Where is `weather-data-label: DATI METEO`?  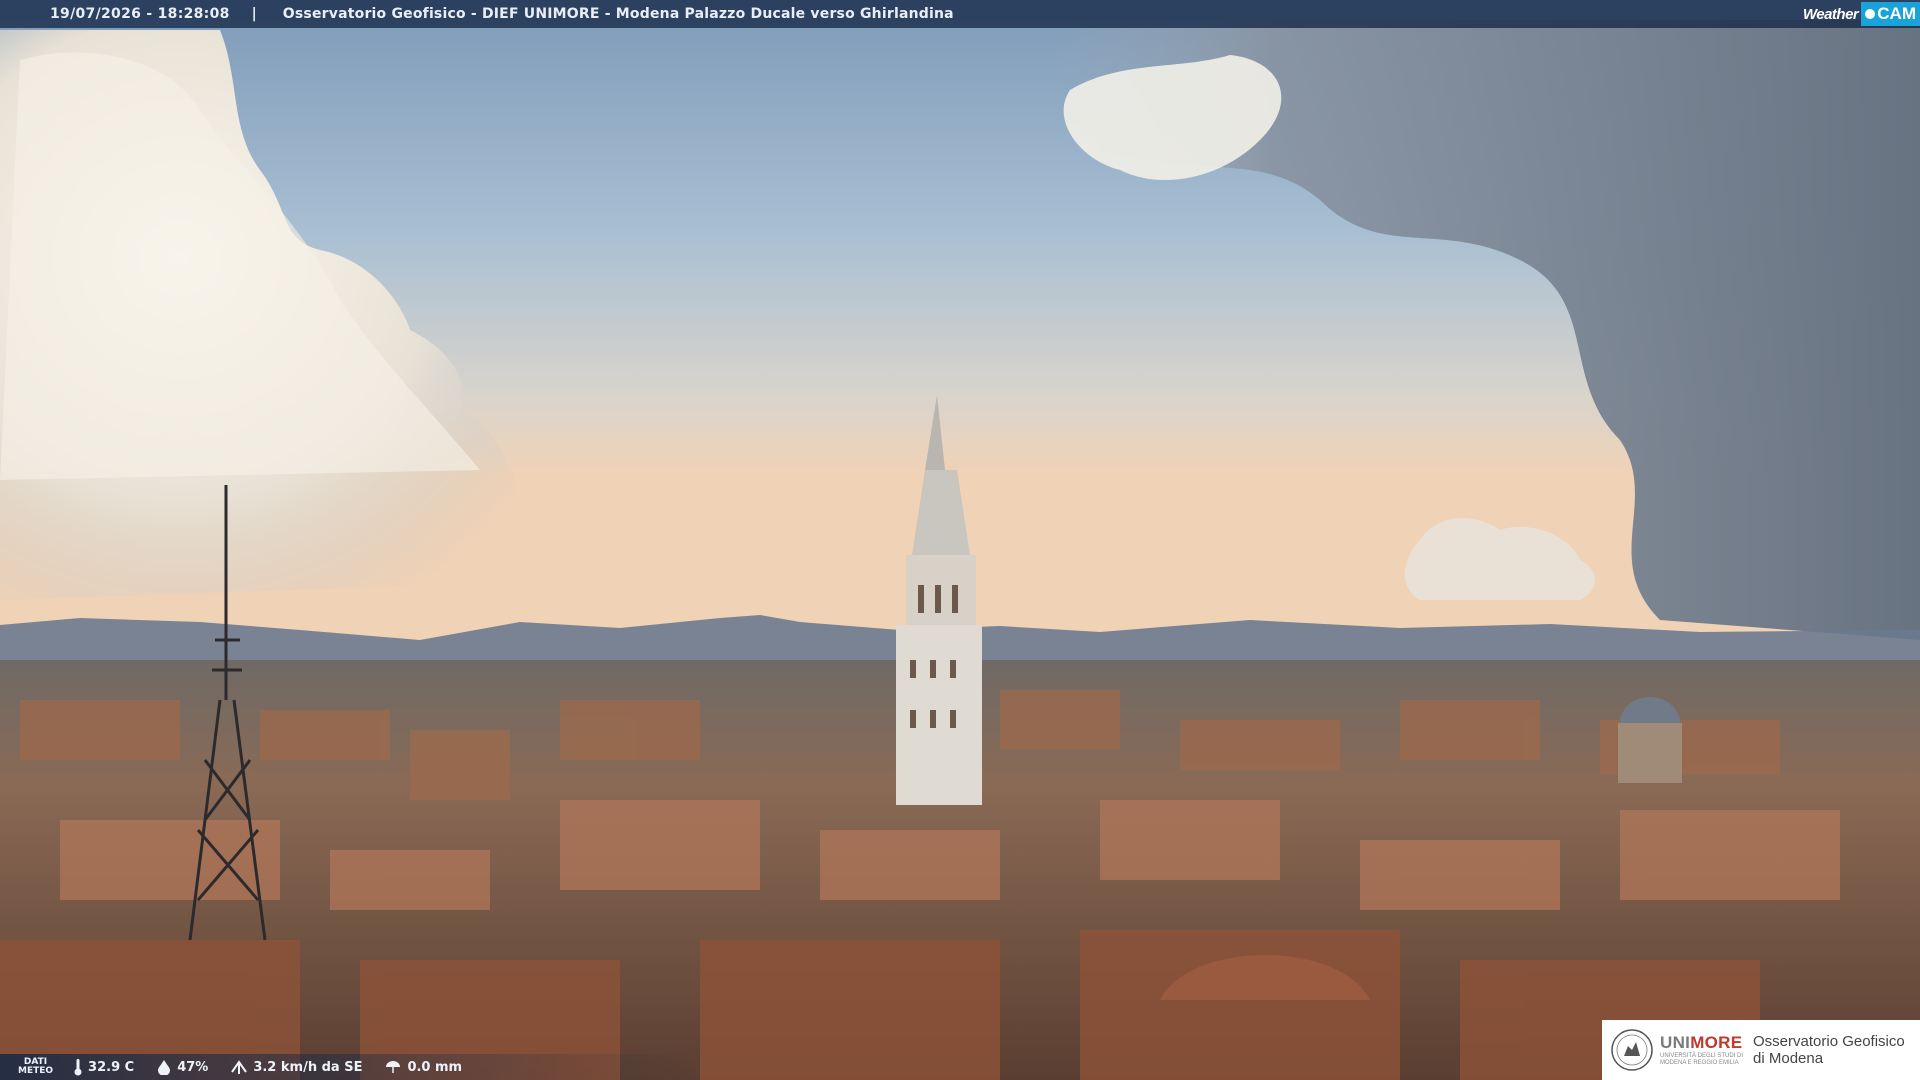
weather-data-label: DATI METEO is located at coordinates (35, 1067).